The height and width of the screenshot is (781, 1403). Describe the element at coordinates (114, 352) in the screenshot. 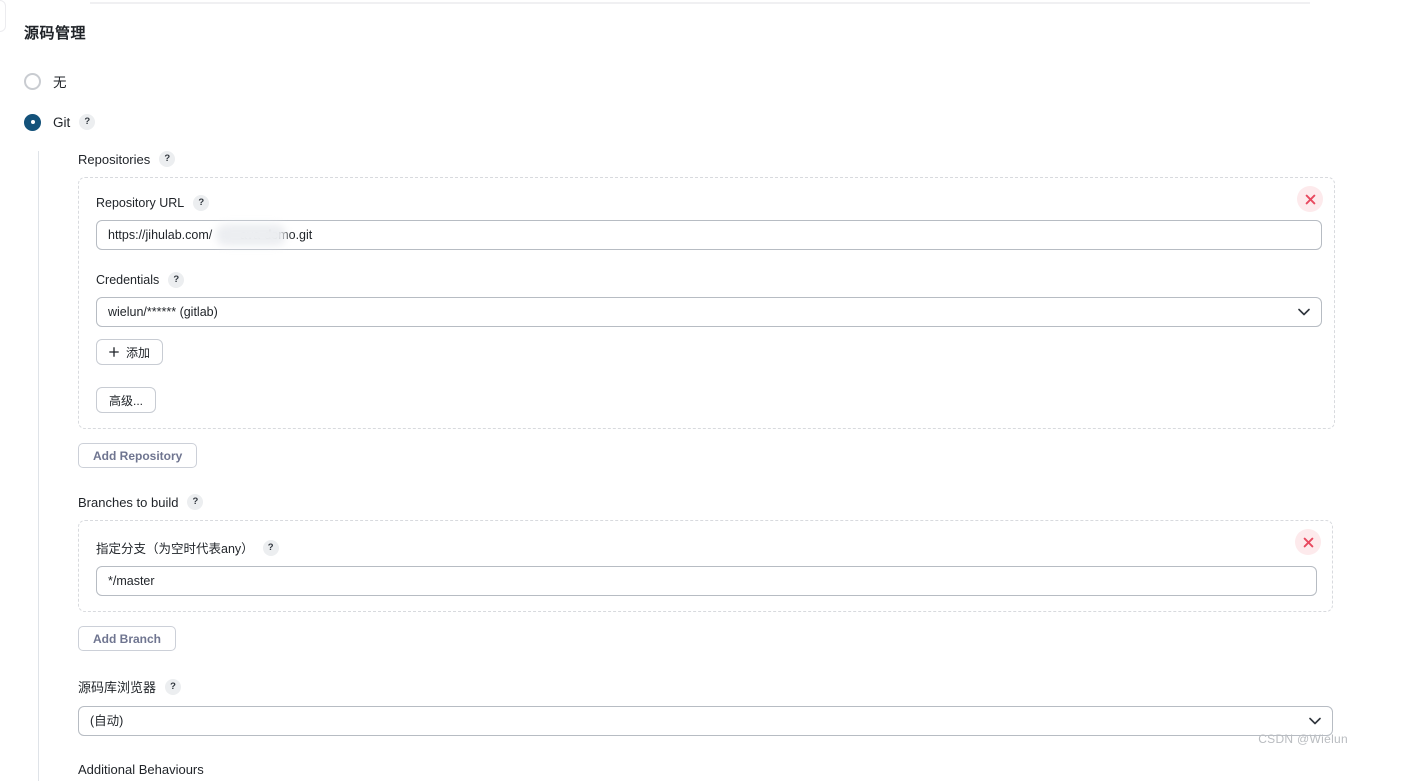

I see `plus-icon` at that location.